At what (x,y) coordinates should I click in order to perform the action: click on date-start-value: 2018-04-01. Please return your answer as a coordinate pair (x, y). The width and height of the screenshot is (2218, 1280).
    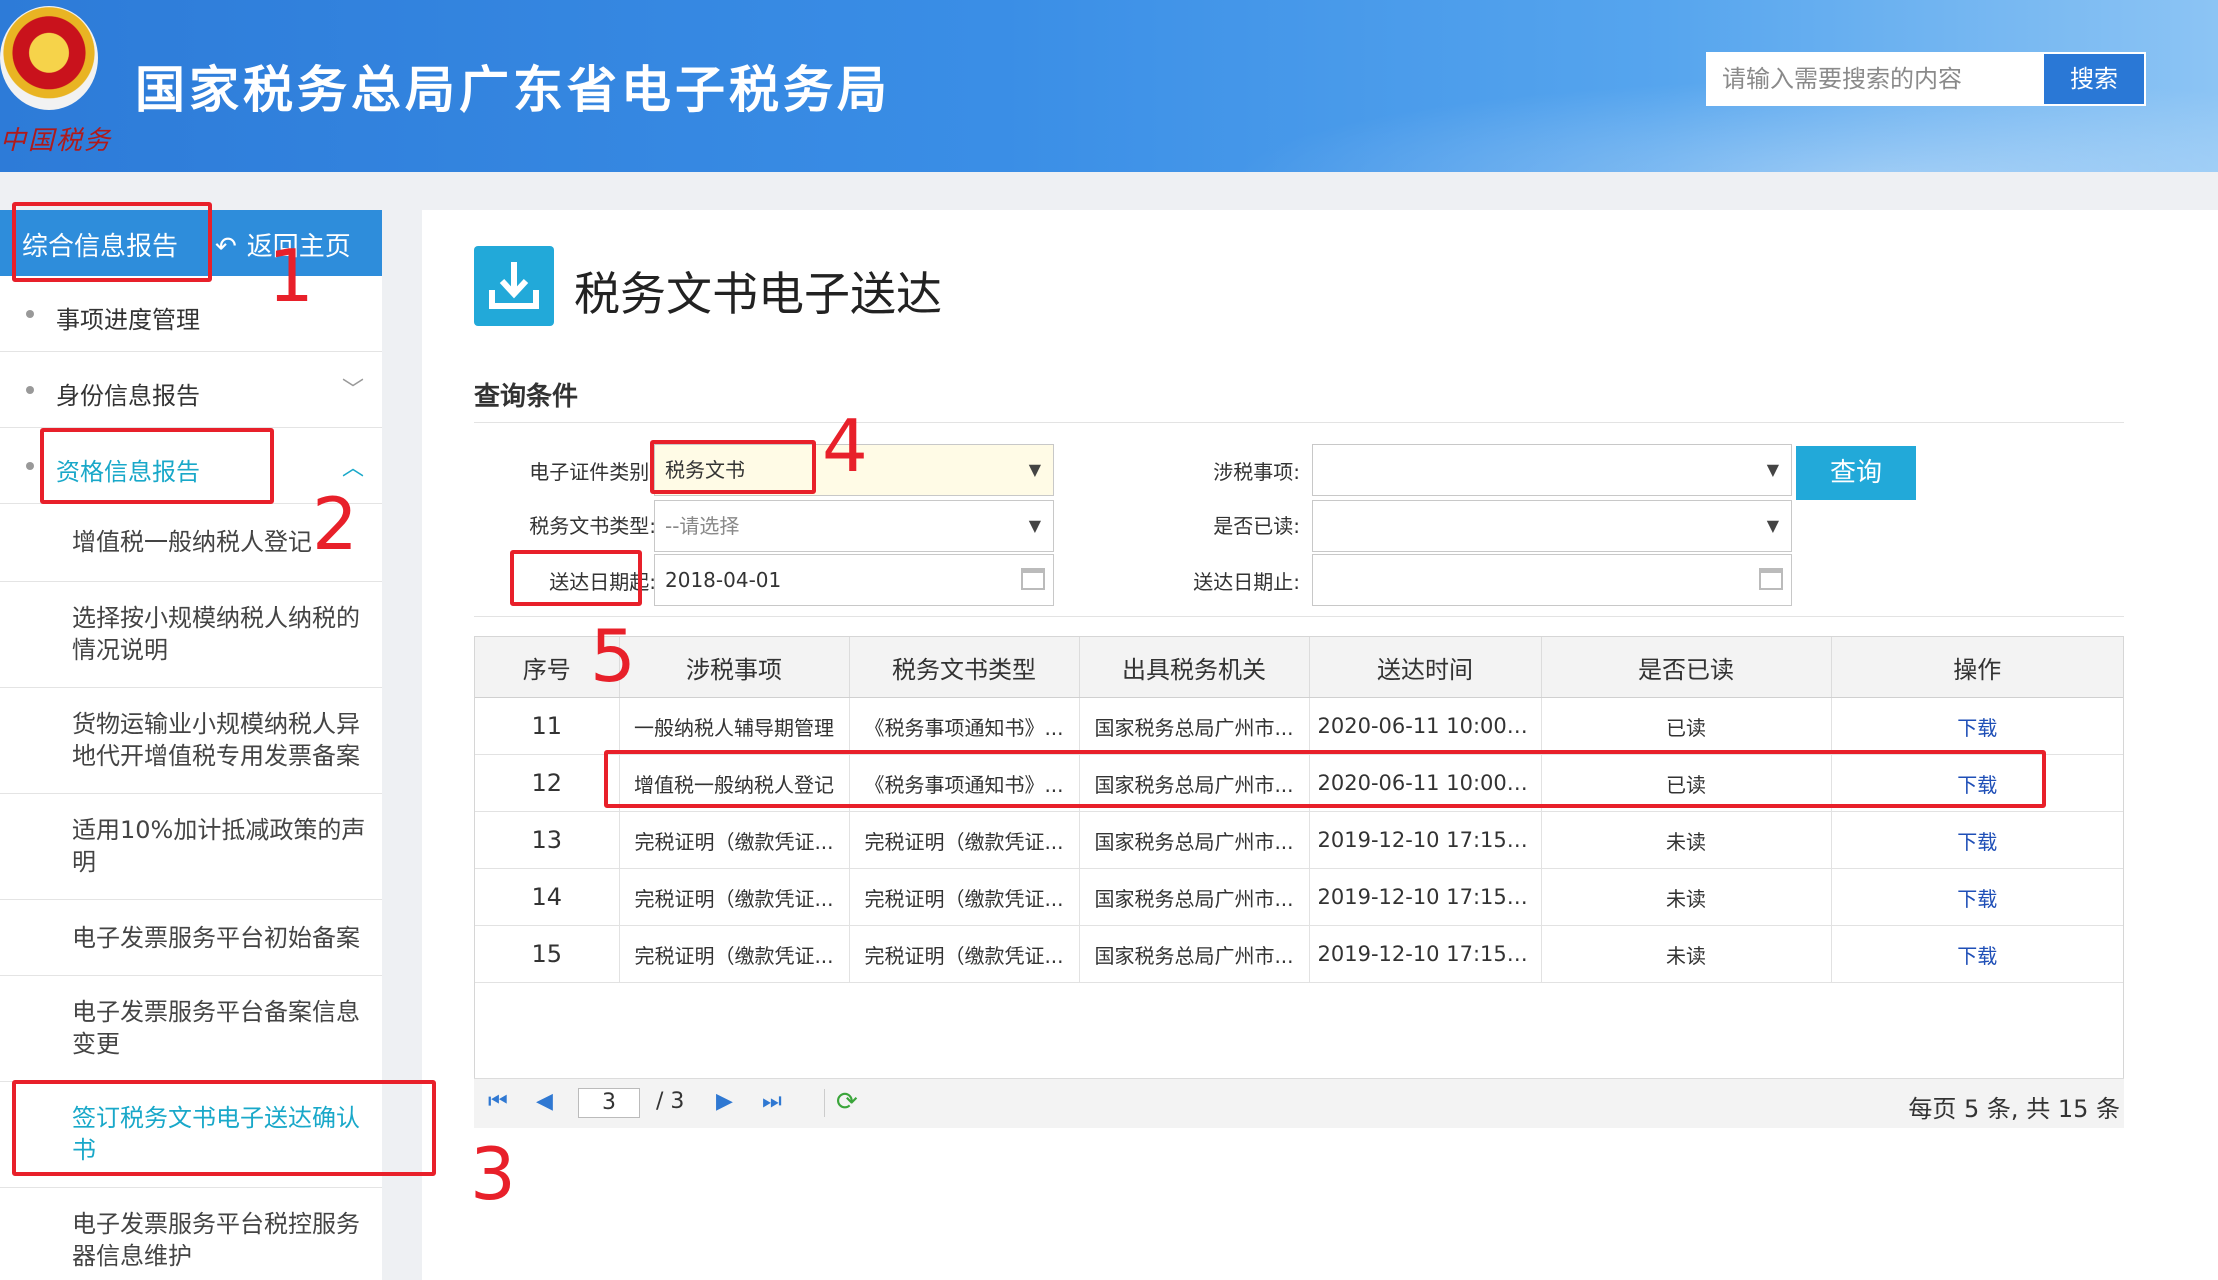
    Looking at the image, I should click on (723, 580).